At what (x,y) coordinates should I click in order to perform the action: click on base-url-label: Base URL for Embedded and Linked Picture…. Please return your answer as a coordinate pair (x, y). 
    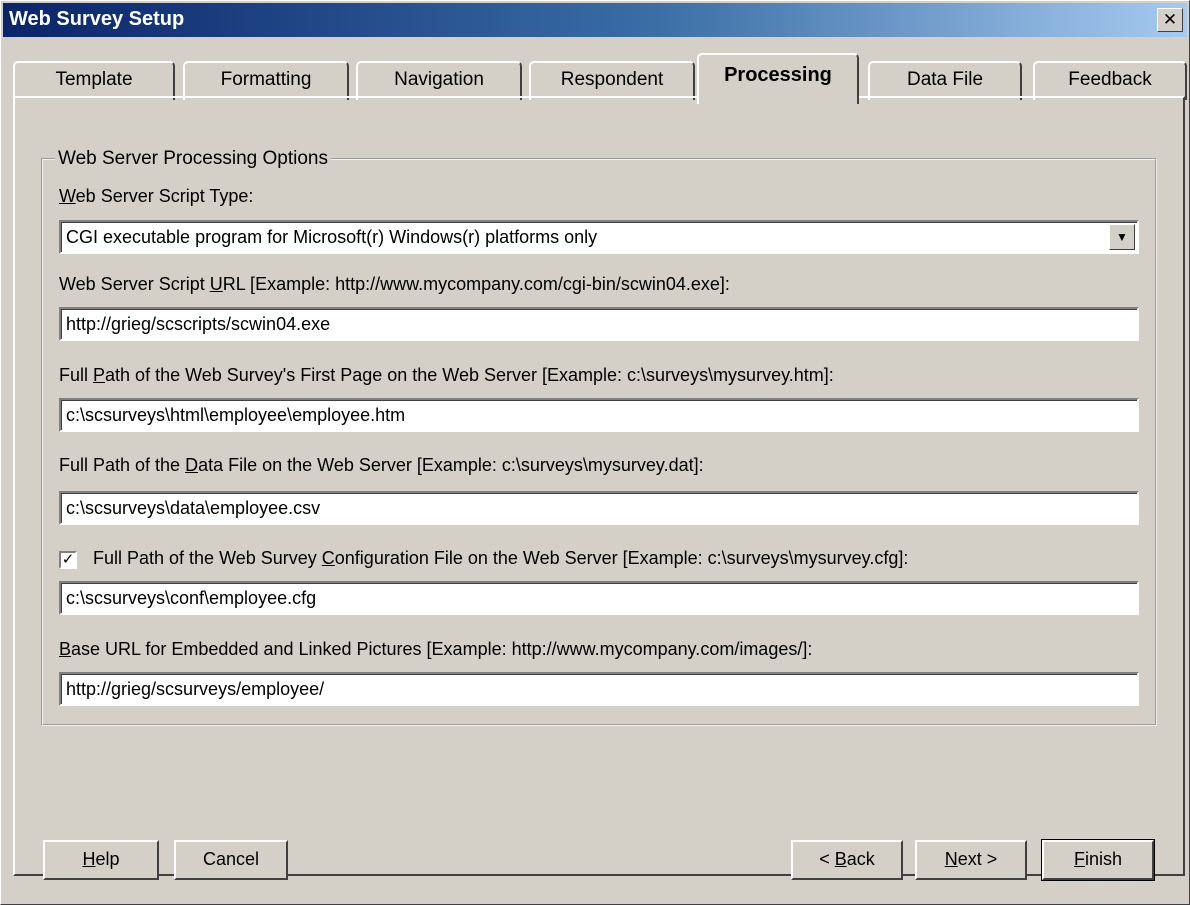
    Looking at the image, I should click on (436, 649).